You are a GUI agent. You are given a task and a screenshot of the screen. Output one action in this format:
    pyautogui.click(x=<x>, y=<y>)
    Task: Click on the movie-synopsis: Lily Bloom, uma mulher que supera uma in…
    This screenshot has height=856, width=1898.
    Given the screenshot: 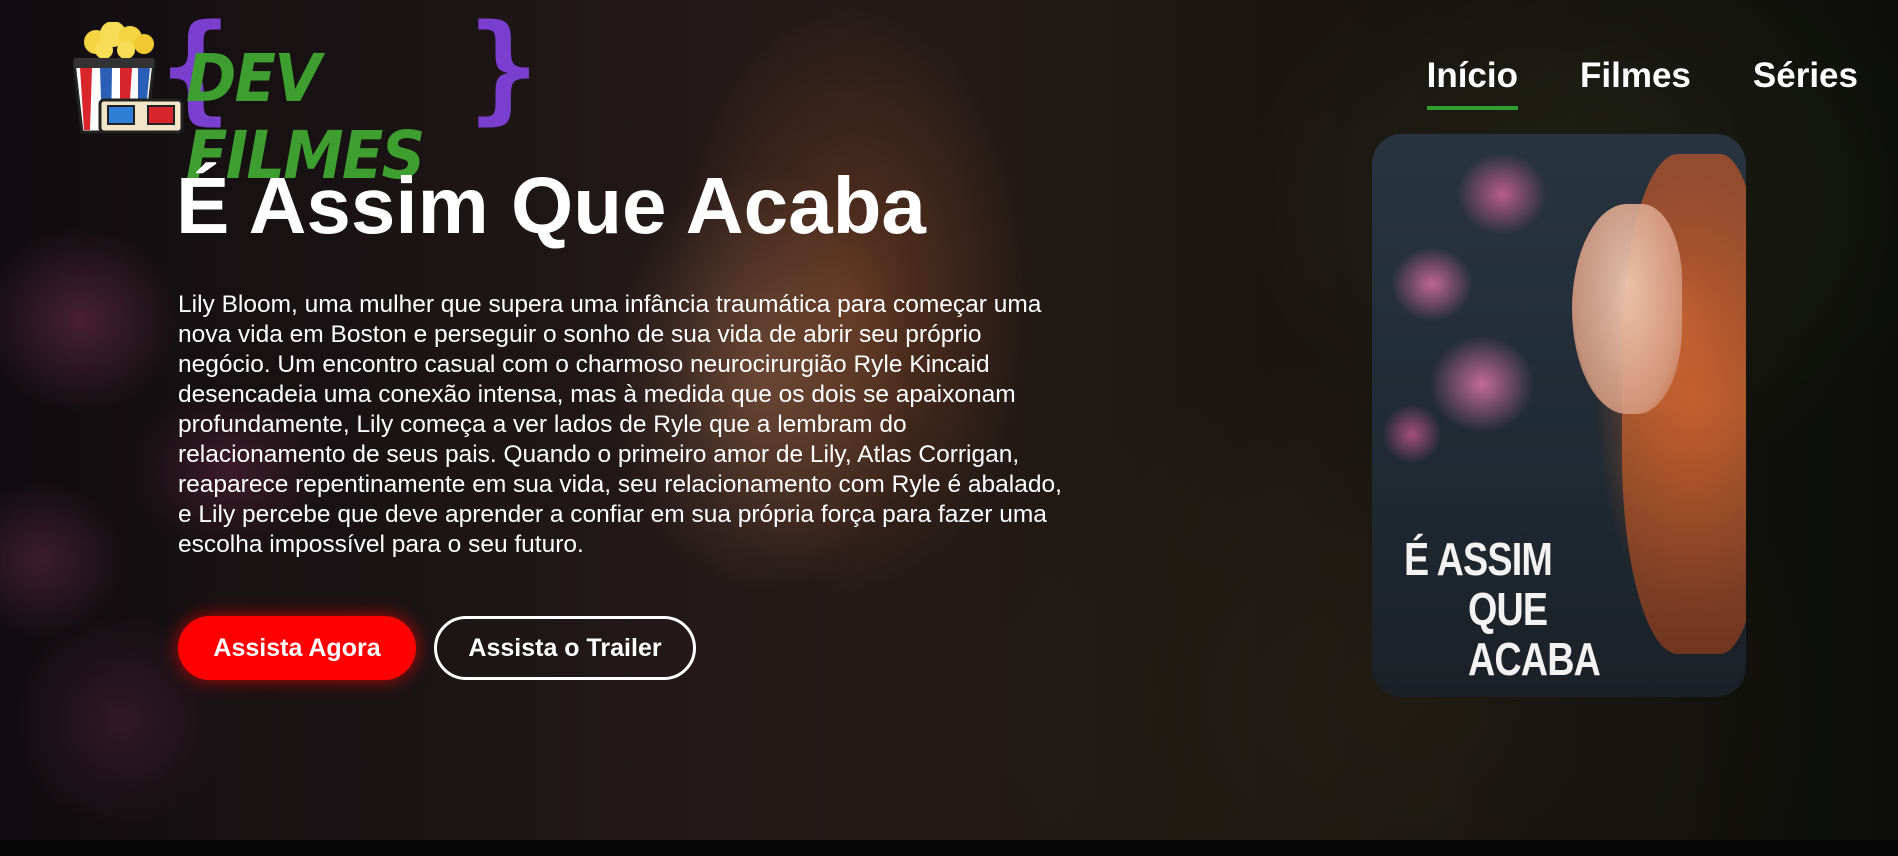 What is the action you would take?
    pyautogui.click(x=620, y=424)
    